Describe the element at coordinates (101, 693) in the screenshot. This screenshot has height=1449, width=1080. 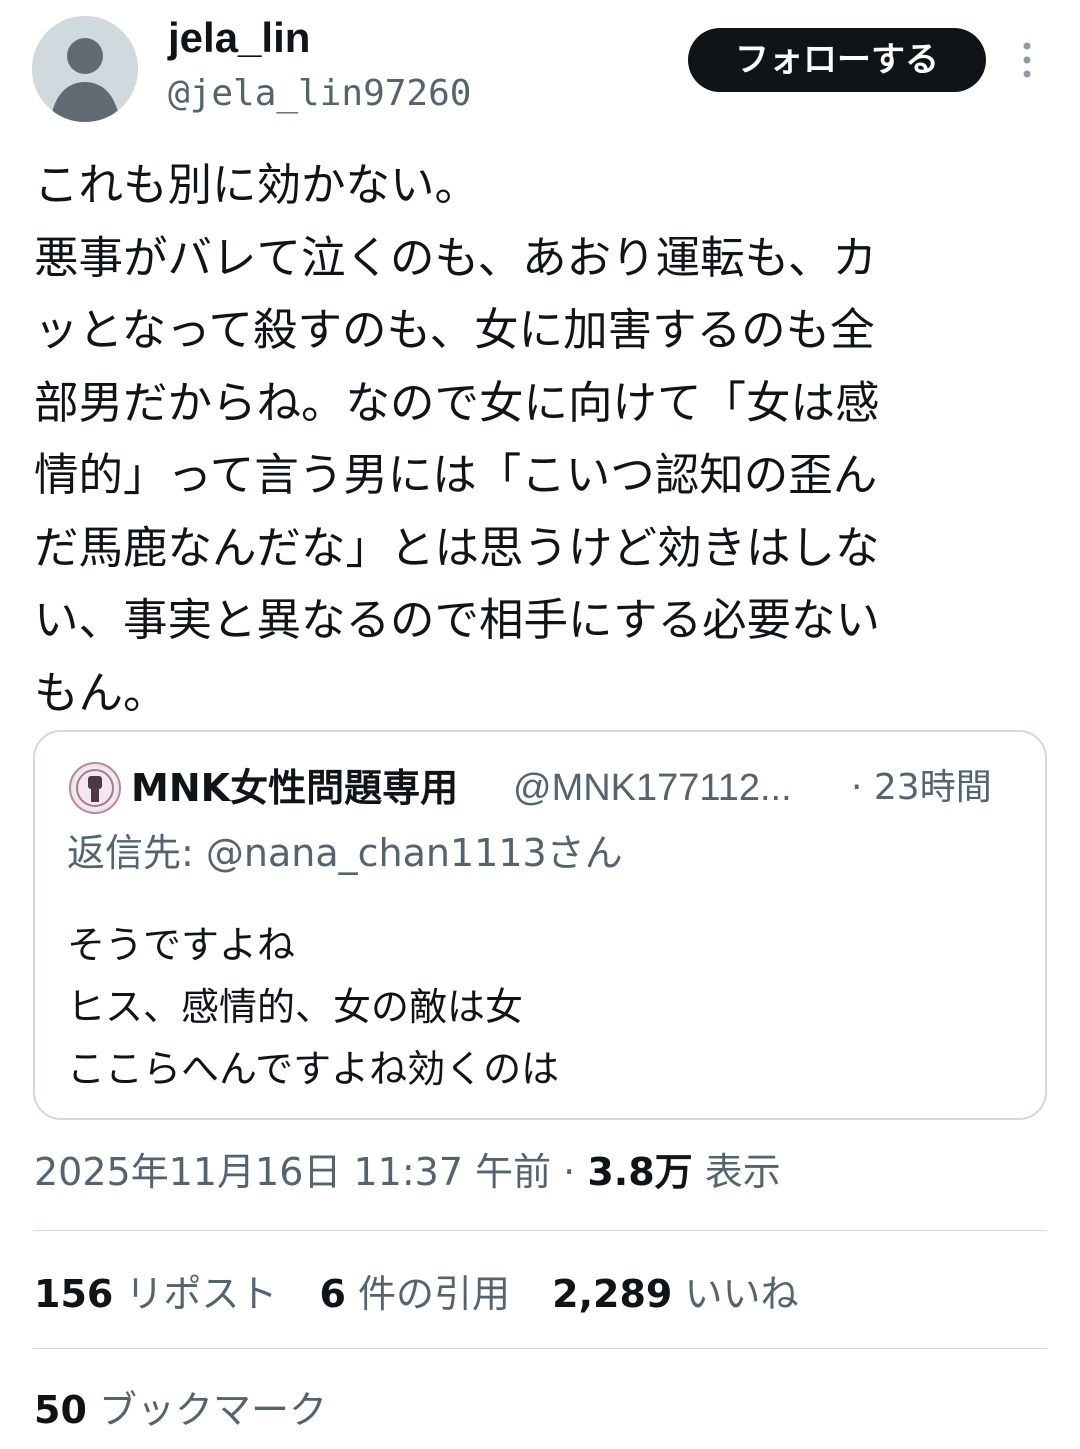
I see `tweet-line: もん。` at that location.